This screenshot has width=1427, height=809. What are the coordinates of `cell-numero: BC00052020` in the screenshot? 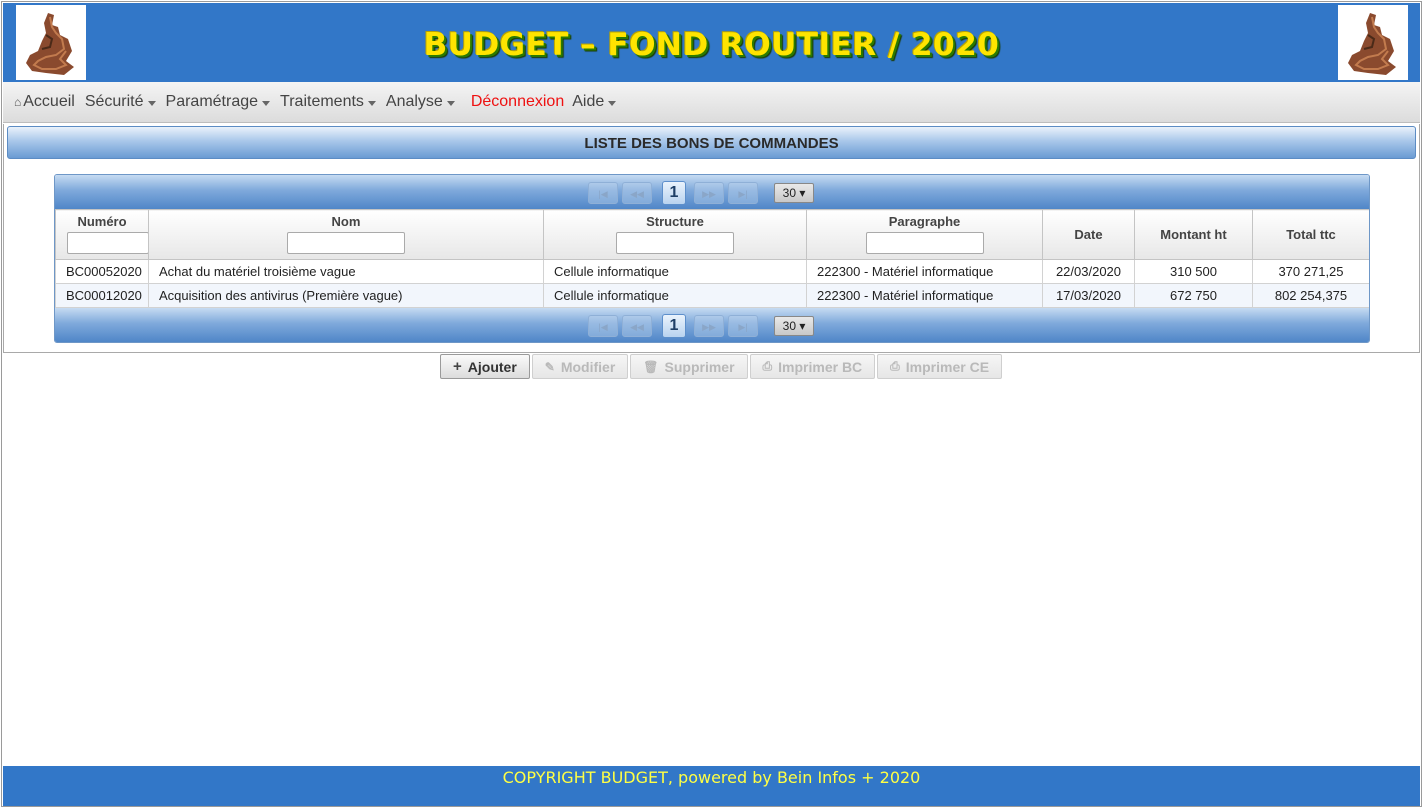 It's located at (102, 271).